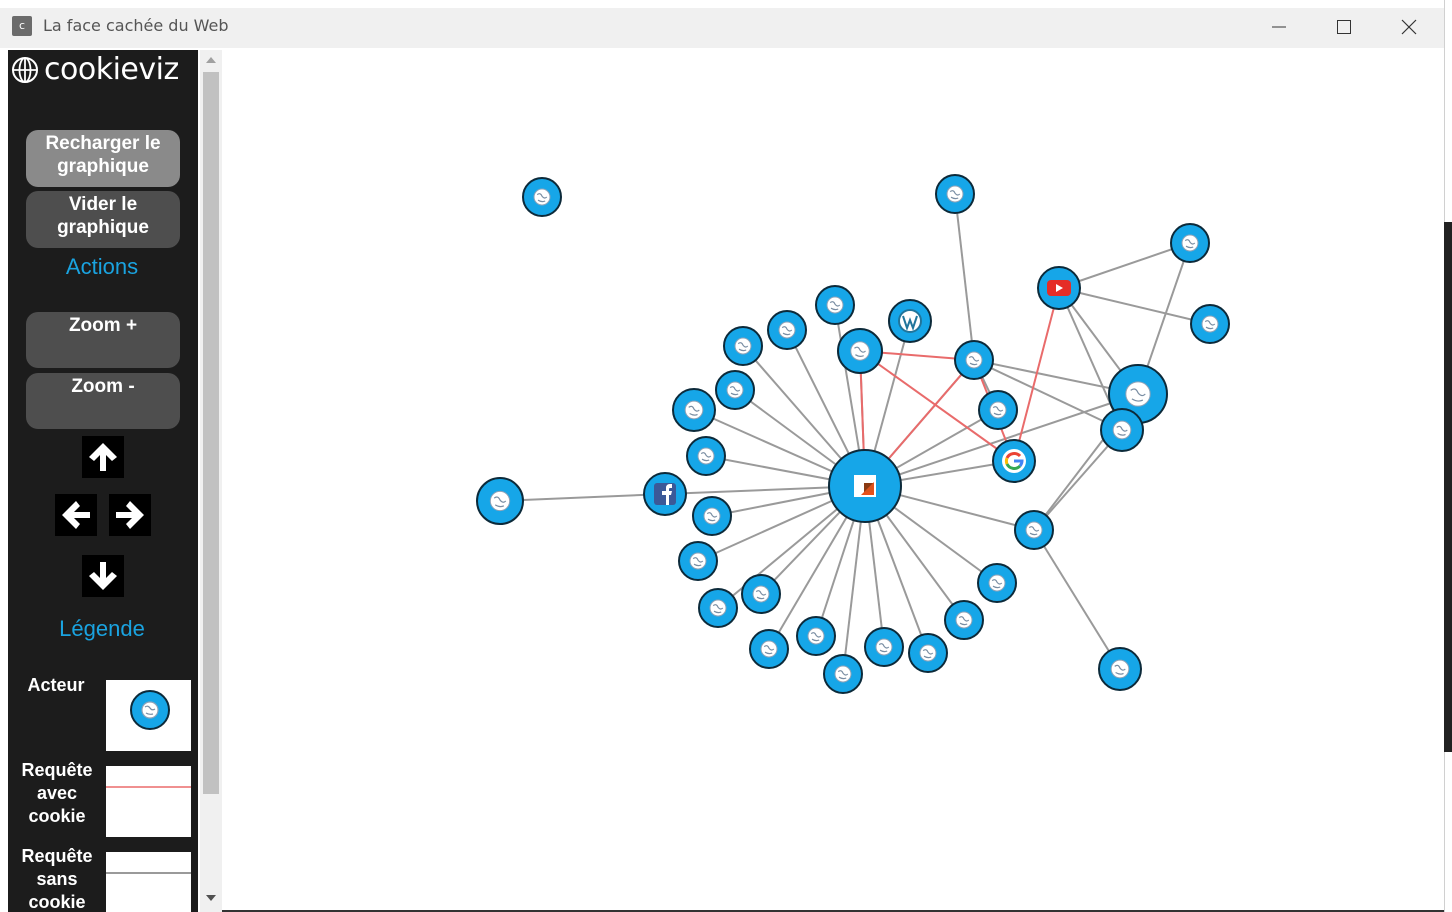  I want to click on arrow-right-icon, so click(130, 515).